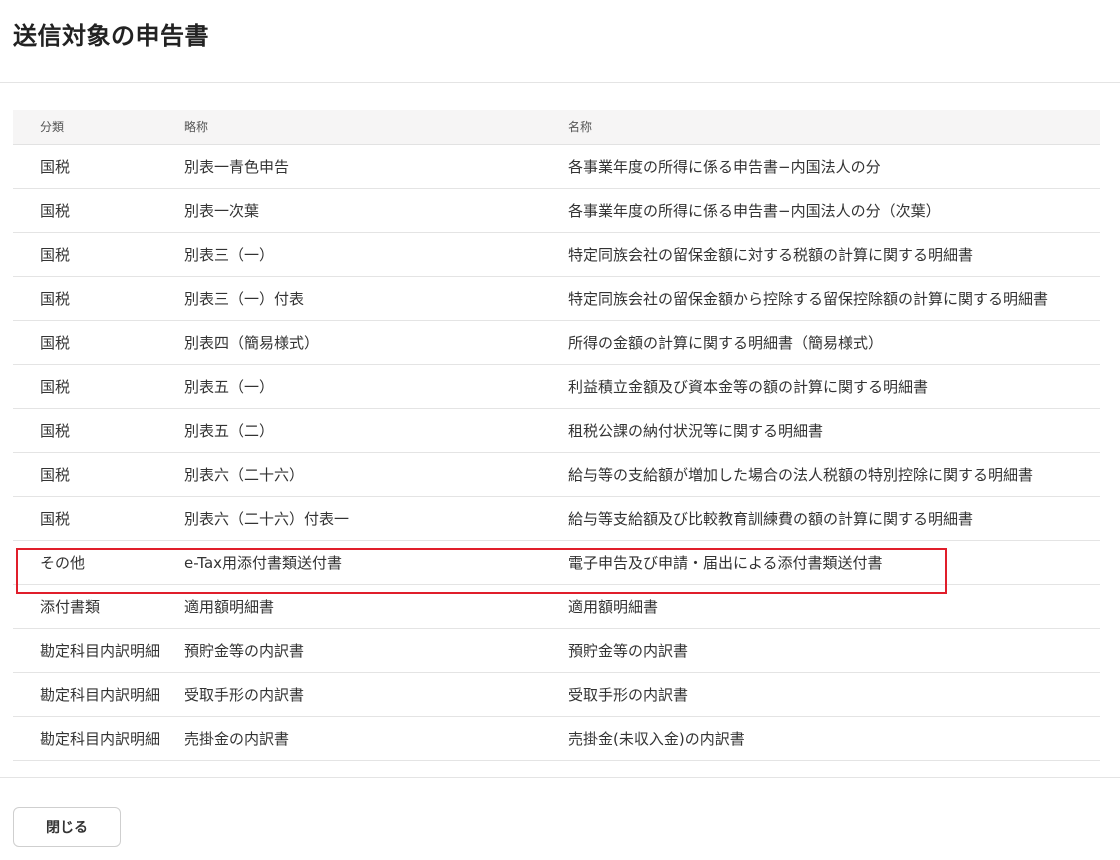  What do you see at coordinates (111, 36) in the screenshot?
I see `dialog-title: 送信対象の申告書` at bounding box center [111, 36].